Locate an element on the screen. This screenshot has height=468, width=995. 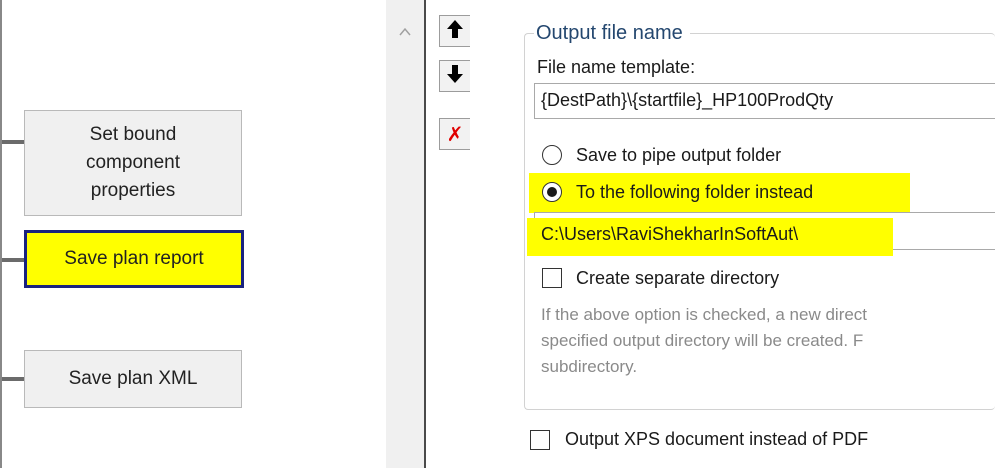
delete-button: ✗ is located at coordinates (455, 134).